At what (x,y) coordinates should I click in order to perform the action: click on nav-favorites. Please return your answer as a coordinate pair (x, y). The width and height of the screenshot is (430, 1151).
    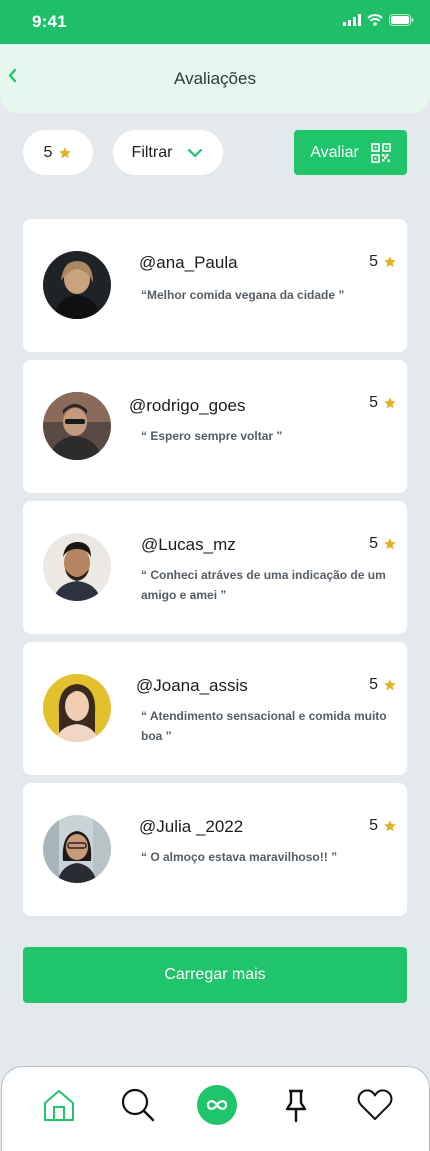
    Looking at the image, I should click on (375, 1105).